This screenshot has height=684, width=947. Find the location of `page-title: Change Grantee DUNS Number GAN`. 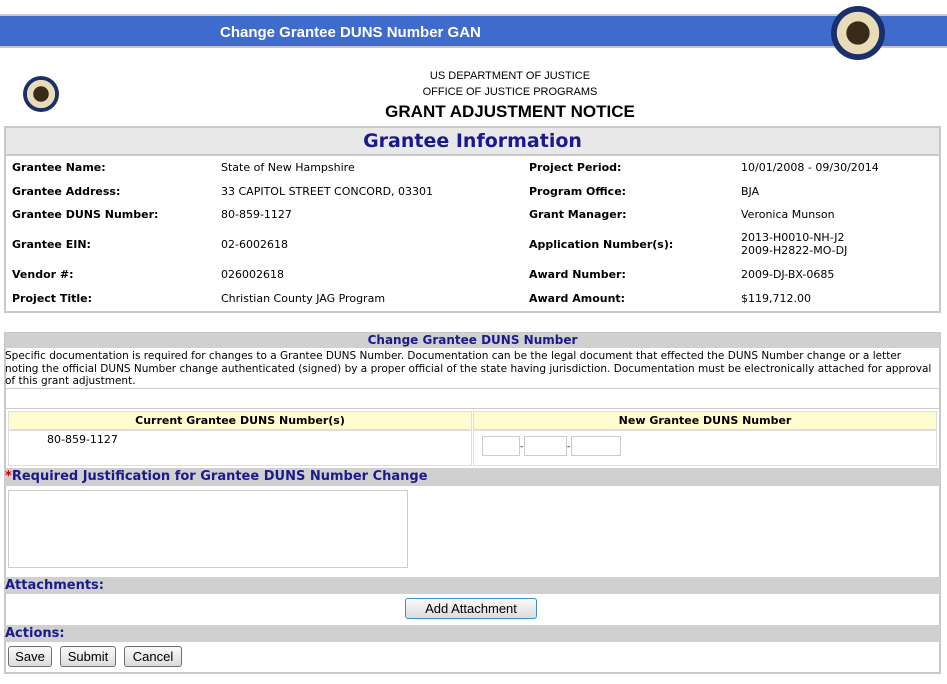

page-title: Change Grantee DUNS Number GAN is located at coordinates (350, 32).